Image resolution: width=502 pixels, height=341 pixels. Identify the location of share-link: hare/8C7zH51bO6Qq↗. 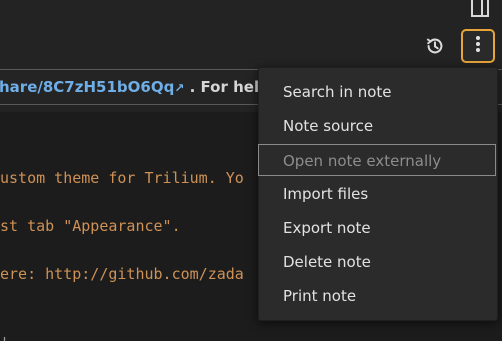
(95, 87).